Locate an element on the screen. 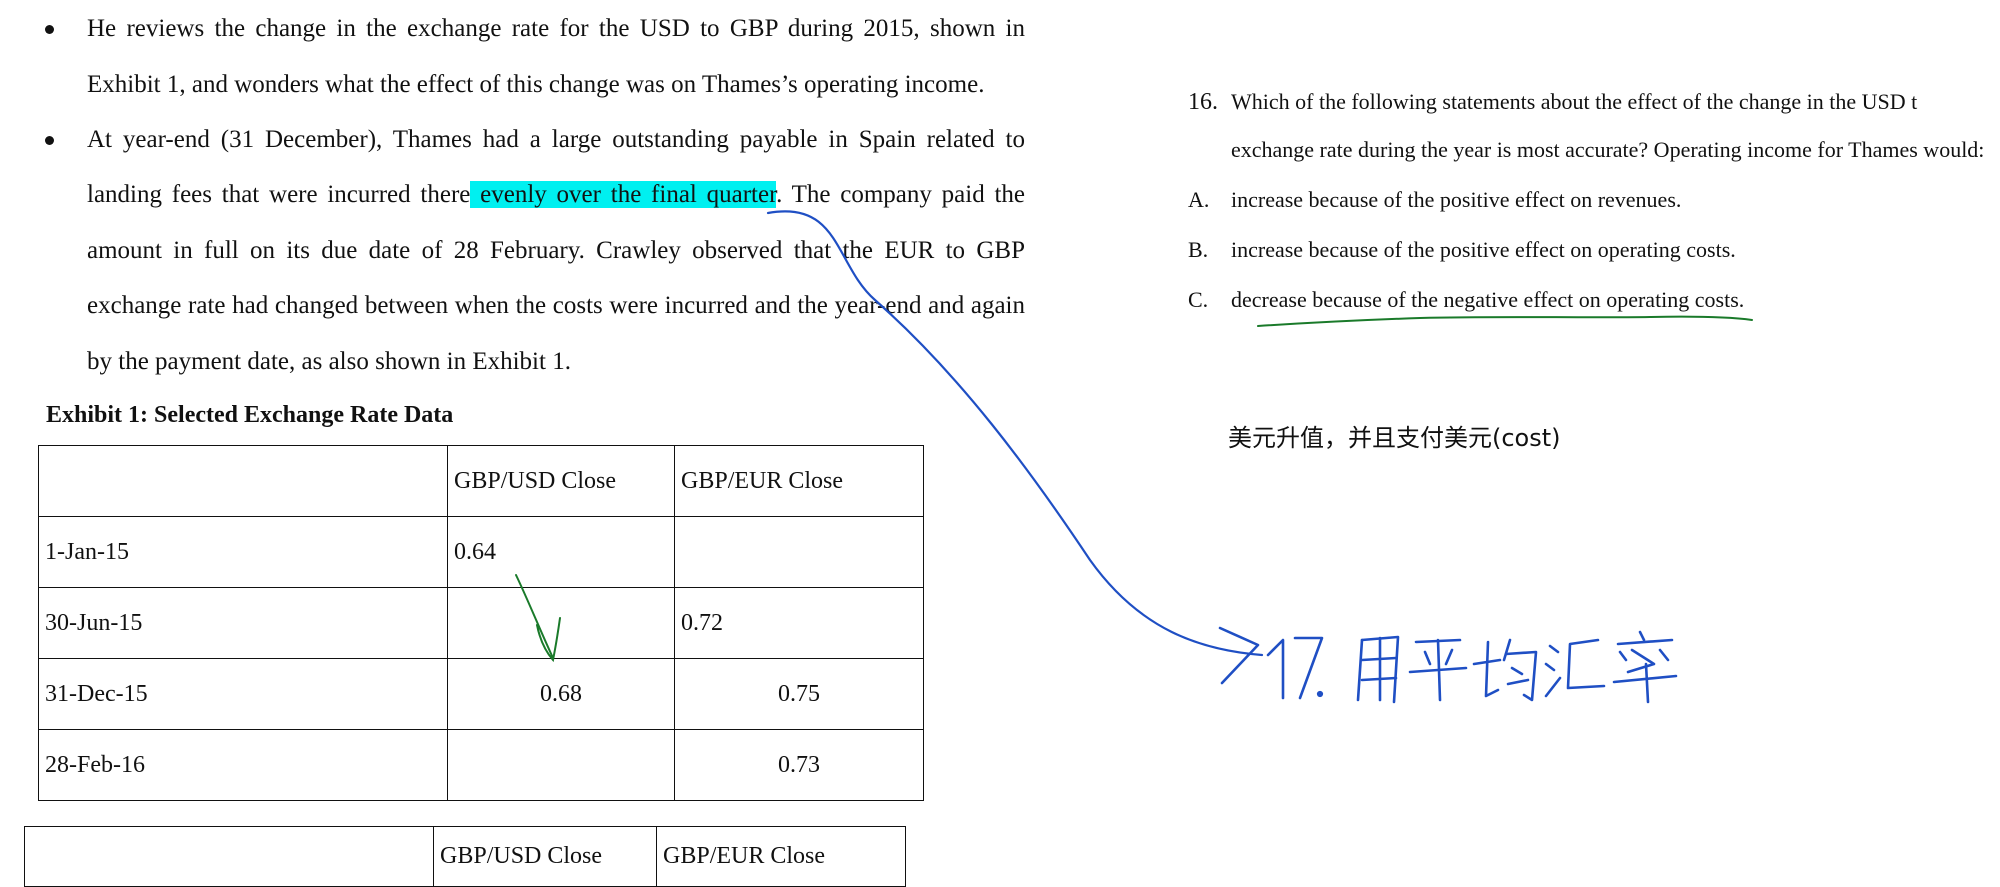  blue-arrow-curve is located at coordinates (1015, 433).